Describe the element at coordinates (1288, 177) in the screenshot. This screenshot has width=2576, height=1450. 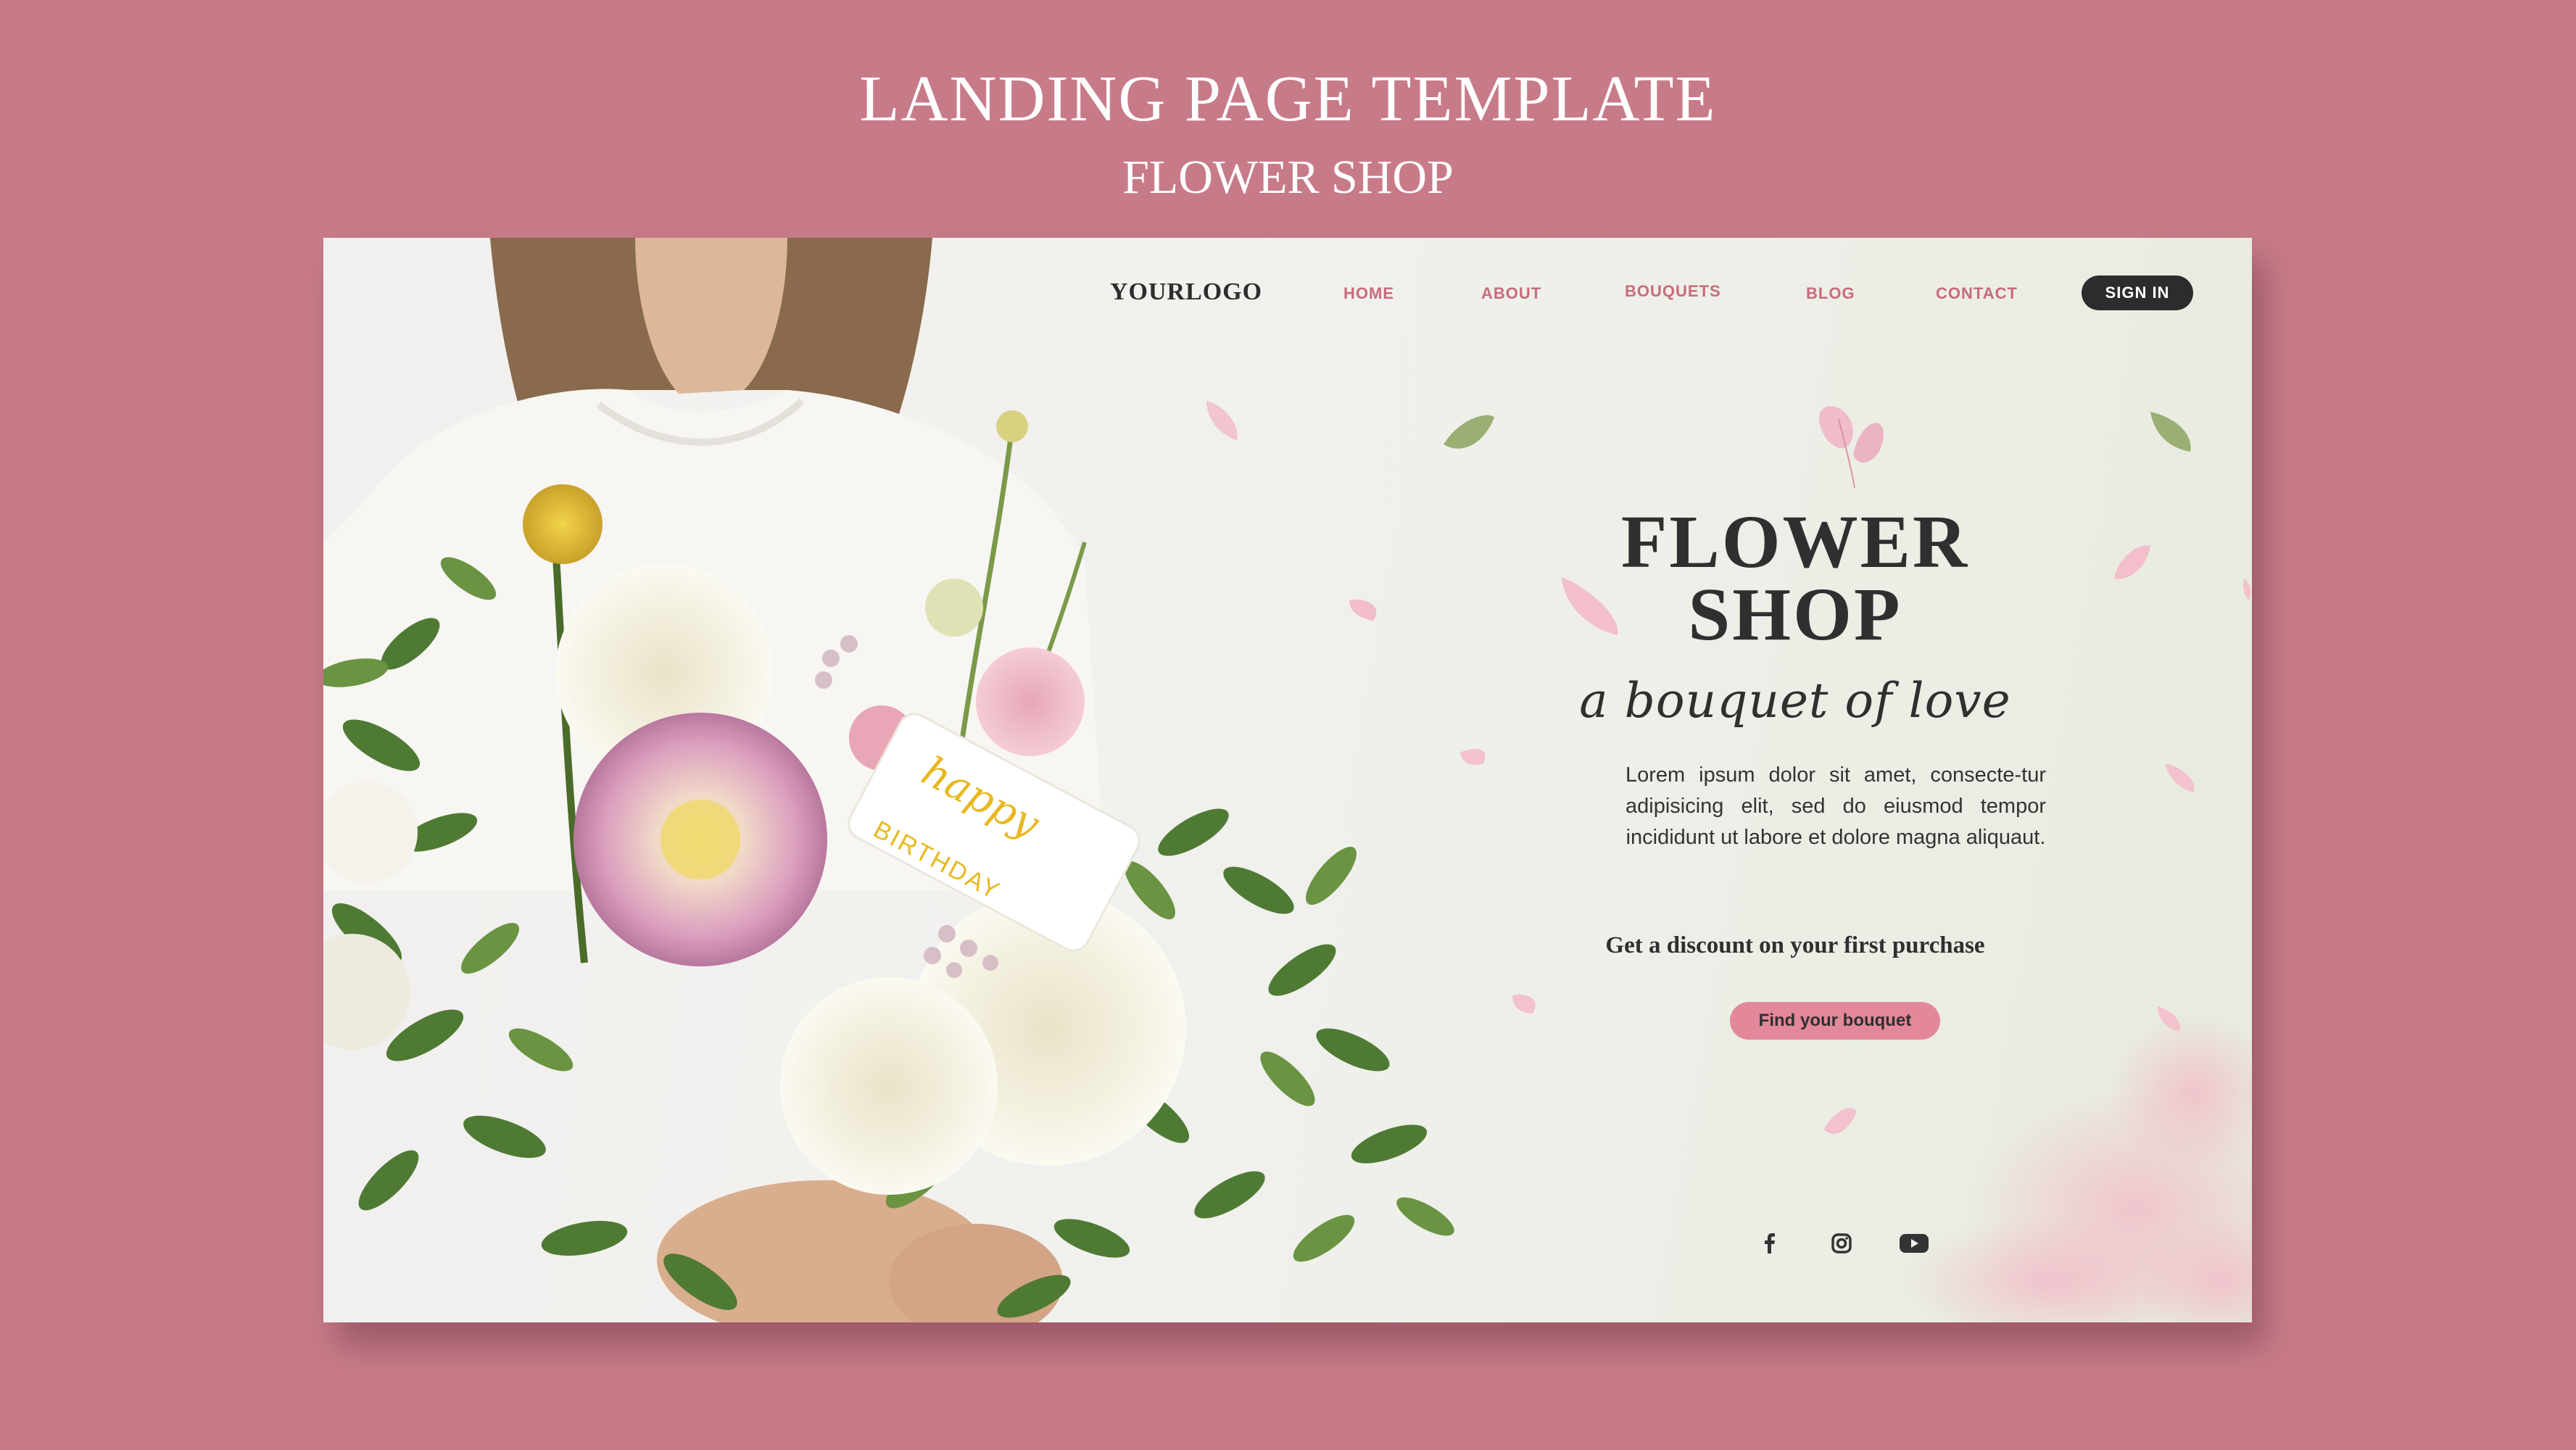
I see `page-subtitle: FLOWER SHOP` at that location.